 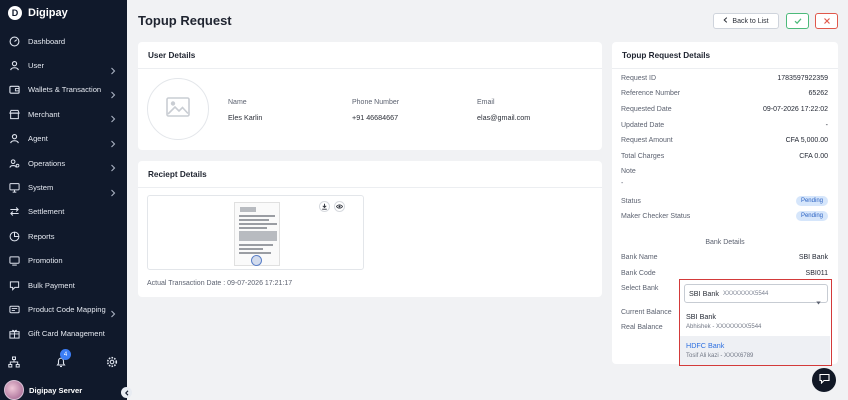 I want to click on close-icon, so click(x=827, y=21).